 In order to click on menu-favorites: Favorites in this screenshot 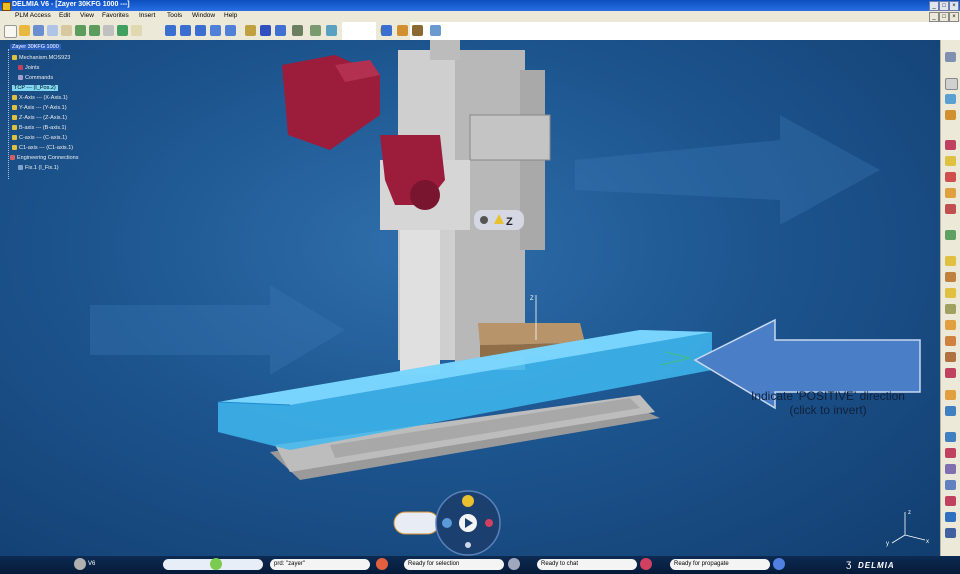, I will do `click(115, 15)`.